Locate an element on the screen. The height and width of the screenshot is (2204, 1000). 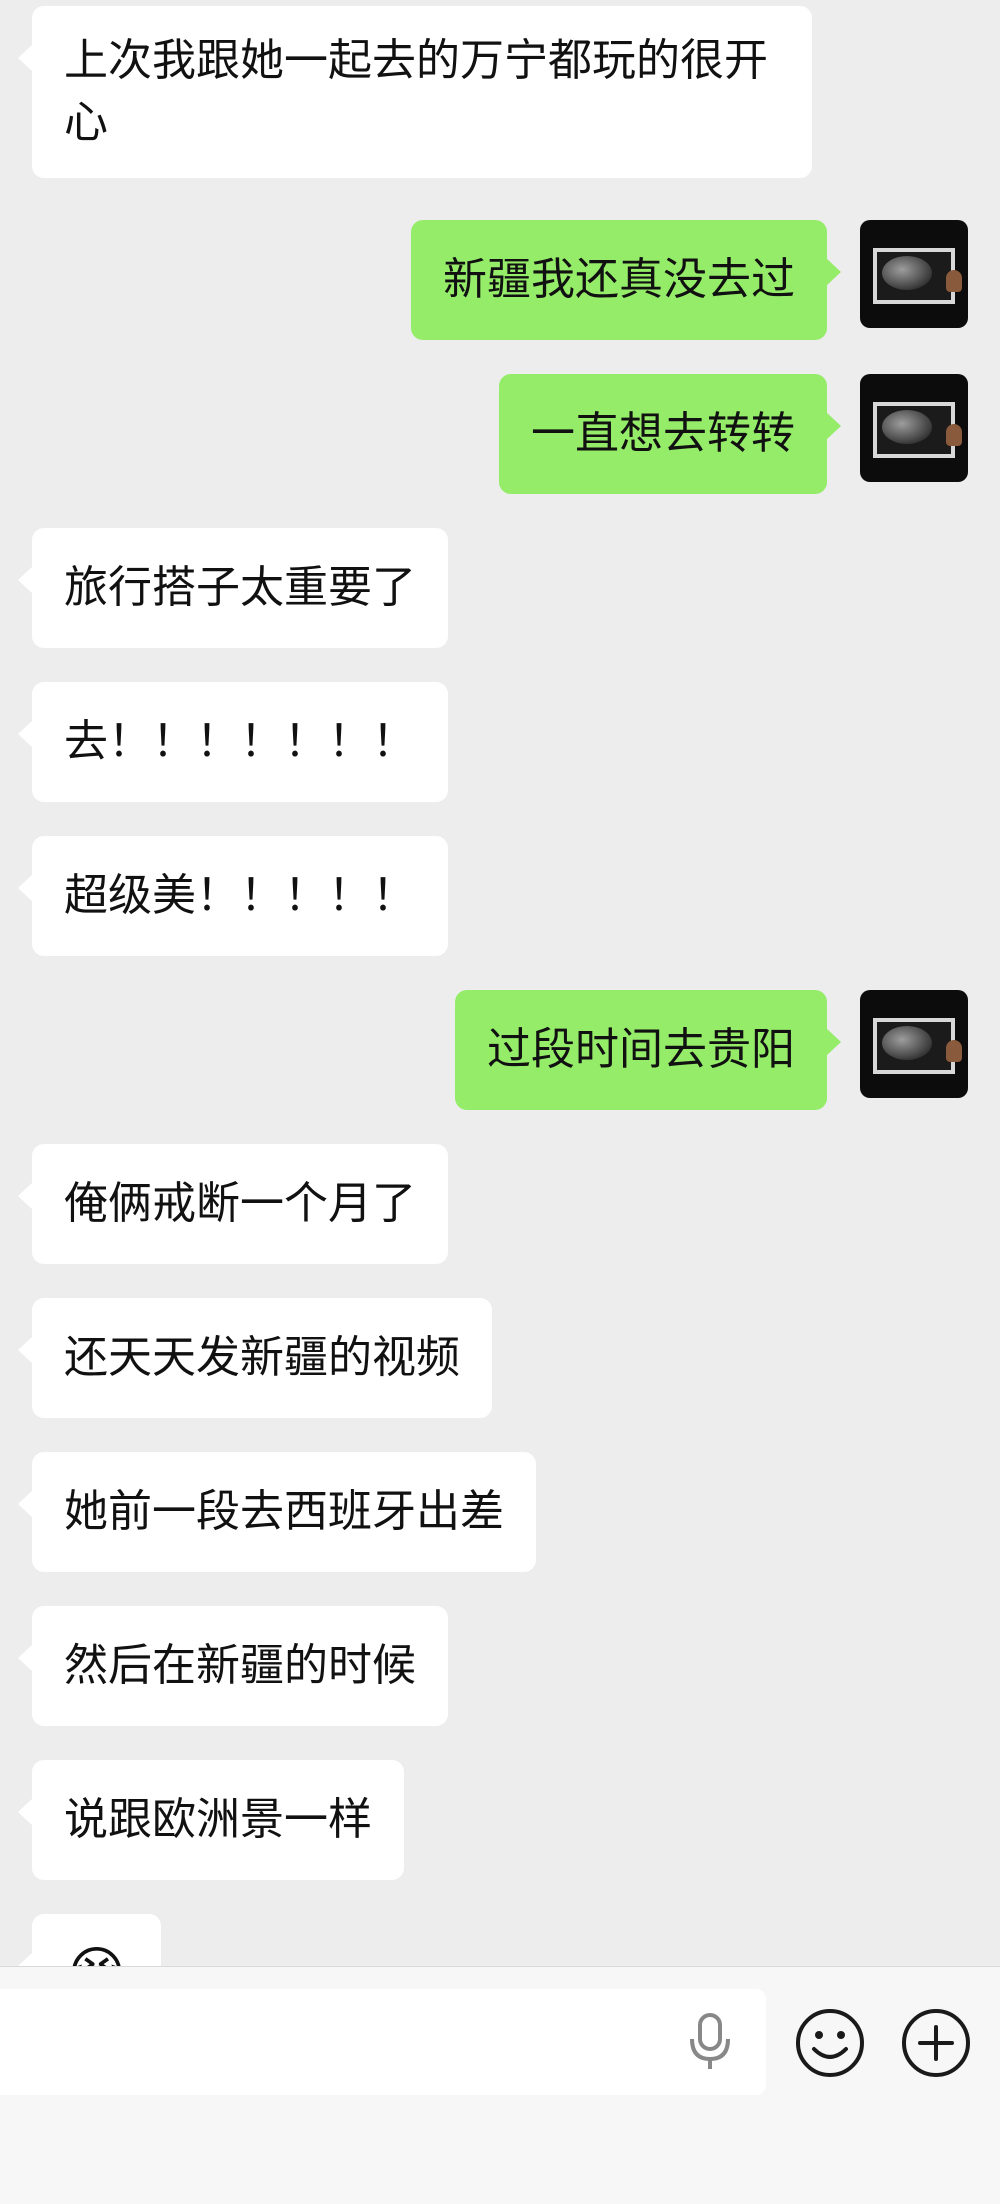
outgoing-message-bubble: 过段时间去贵阳 is located at coordinates (648, 1050).